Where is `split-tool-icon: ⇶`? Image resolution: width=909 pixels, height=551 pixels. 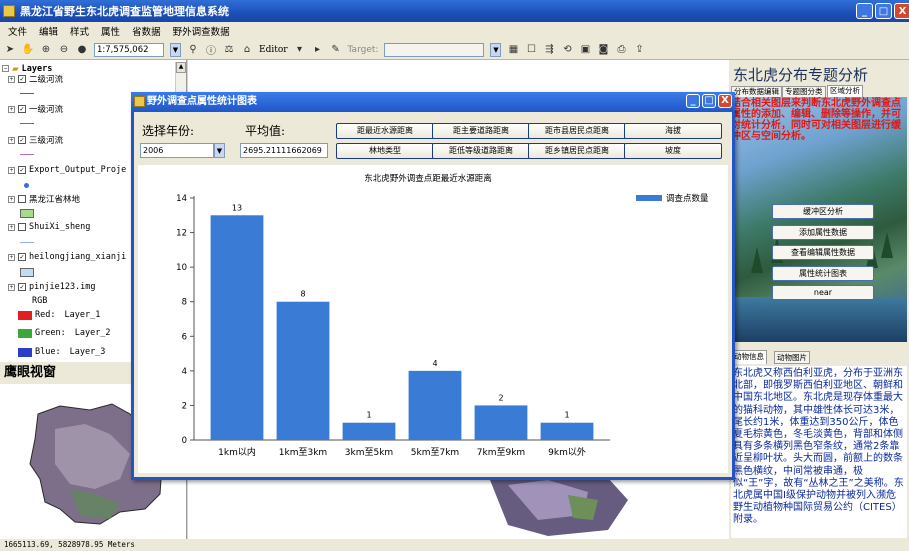
split-tool-icon: ⇶ is located at coordinates (549, 50).